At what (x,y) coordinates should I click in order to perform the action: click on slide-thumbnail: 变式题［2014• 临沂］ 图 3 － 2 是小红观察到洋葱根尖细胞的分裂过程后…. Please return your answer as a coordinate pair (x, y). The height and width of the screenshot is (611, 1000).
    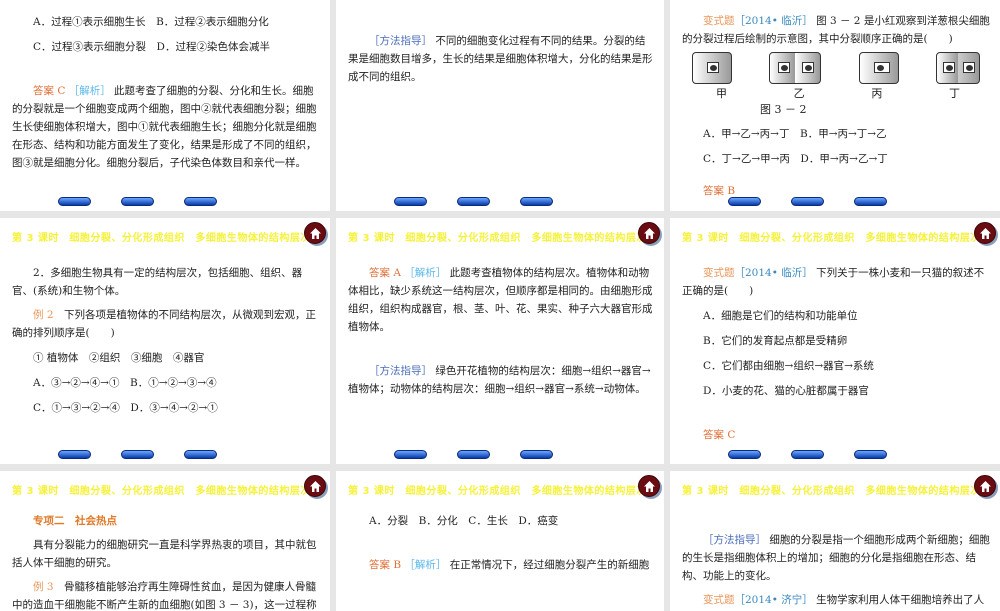
    Looking at the image, I should click on (835, 105).